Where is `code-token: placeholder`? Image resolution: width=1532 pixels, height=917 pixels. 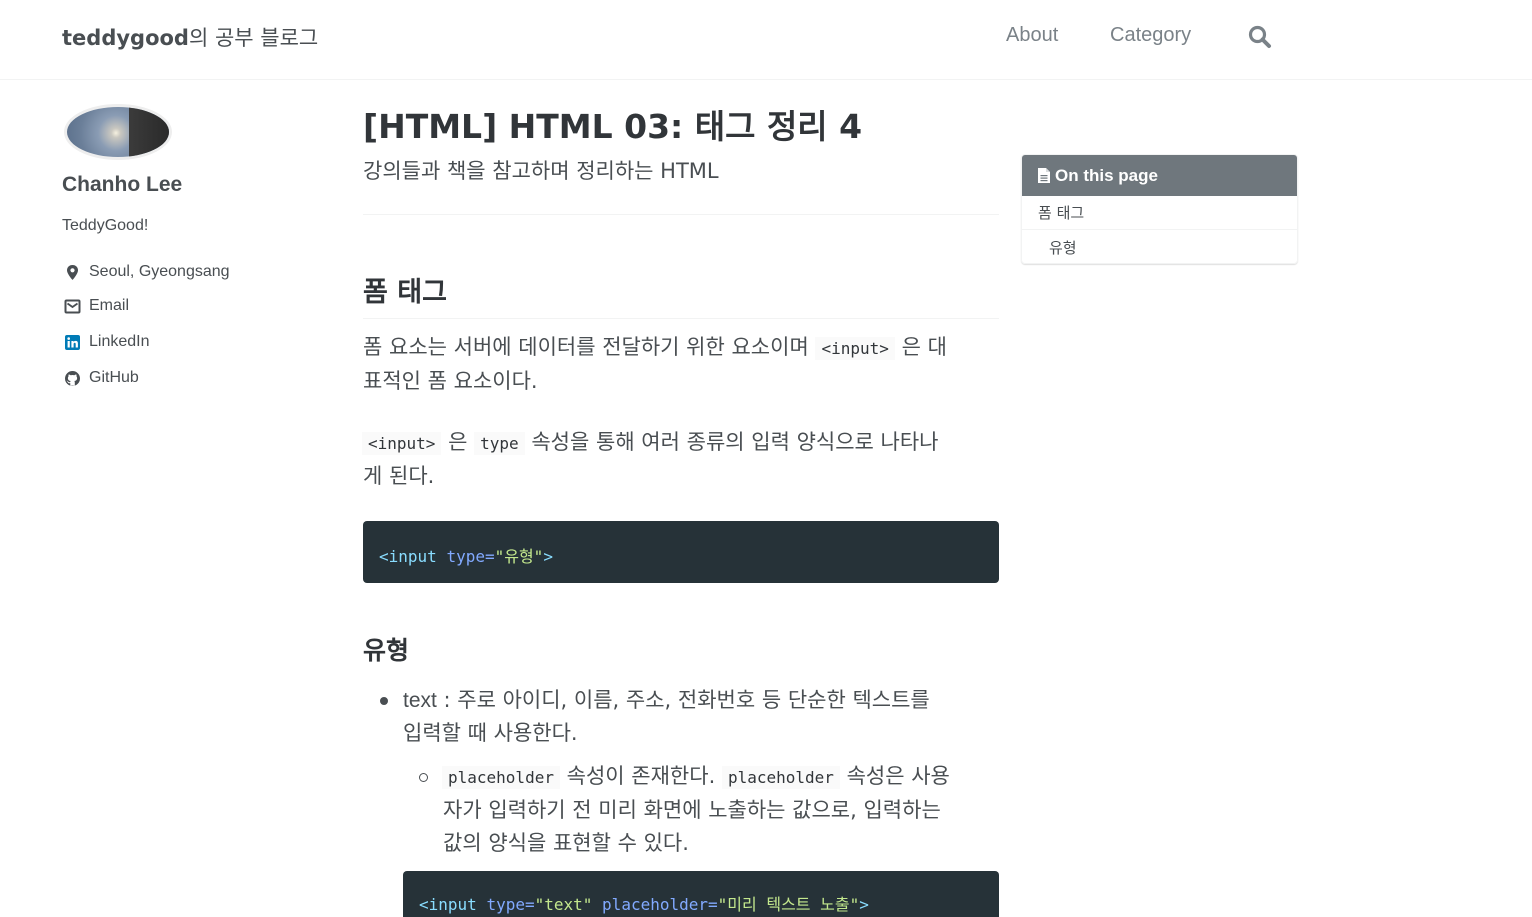
code-token: placeholder is located at coordinates (655, 904).